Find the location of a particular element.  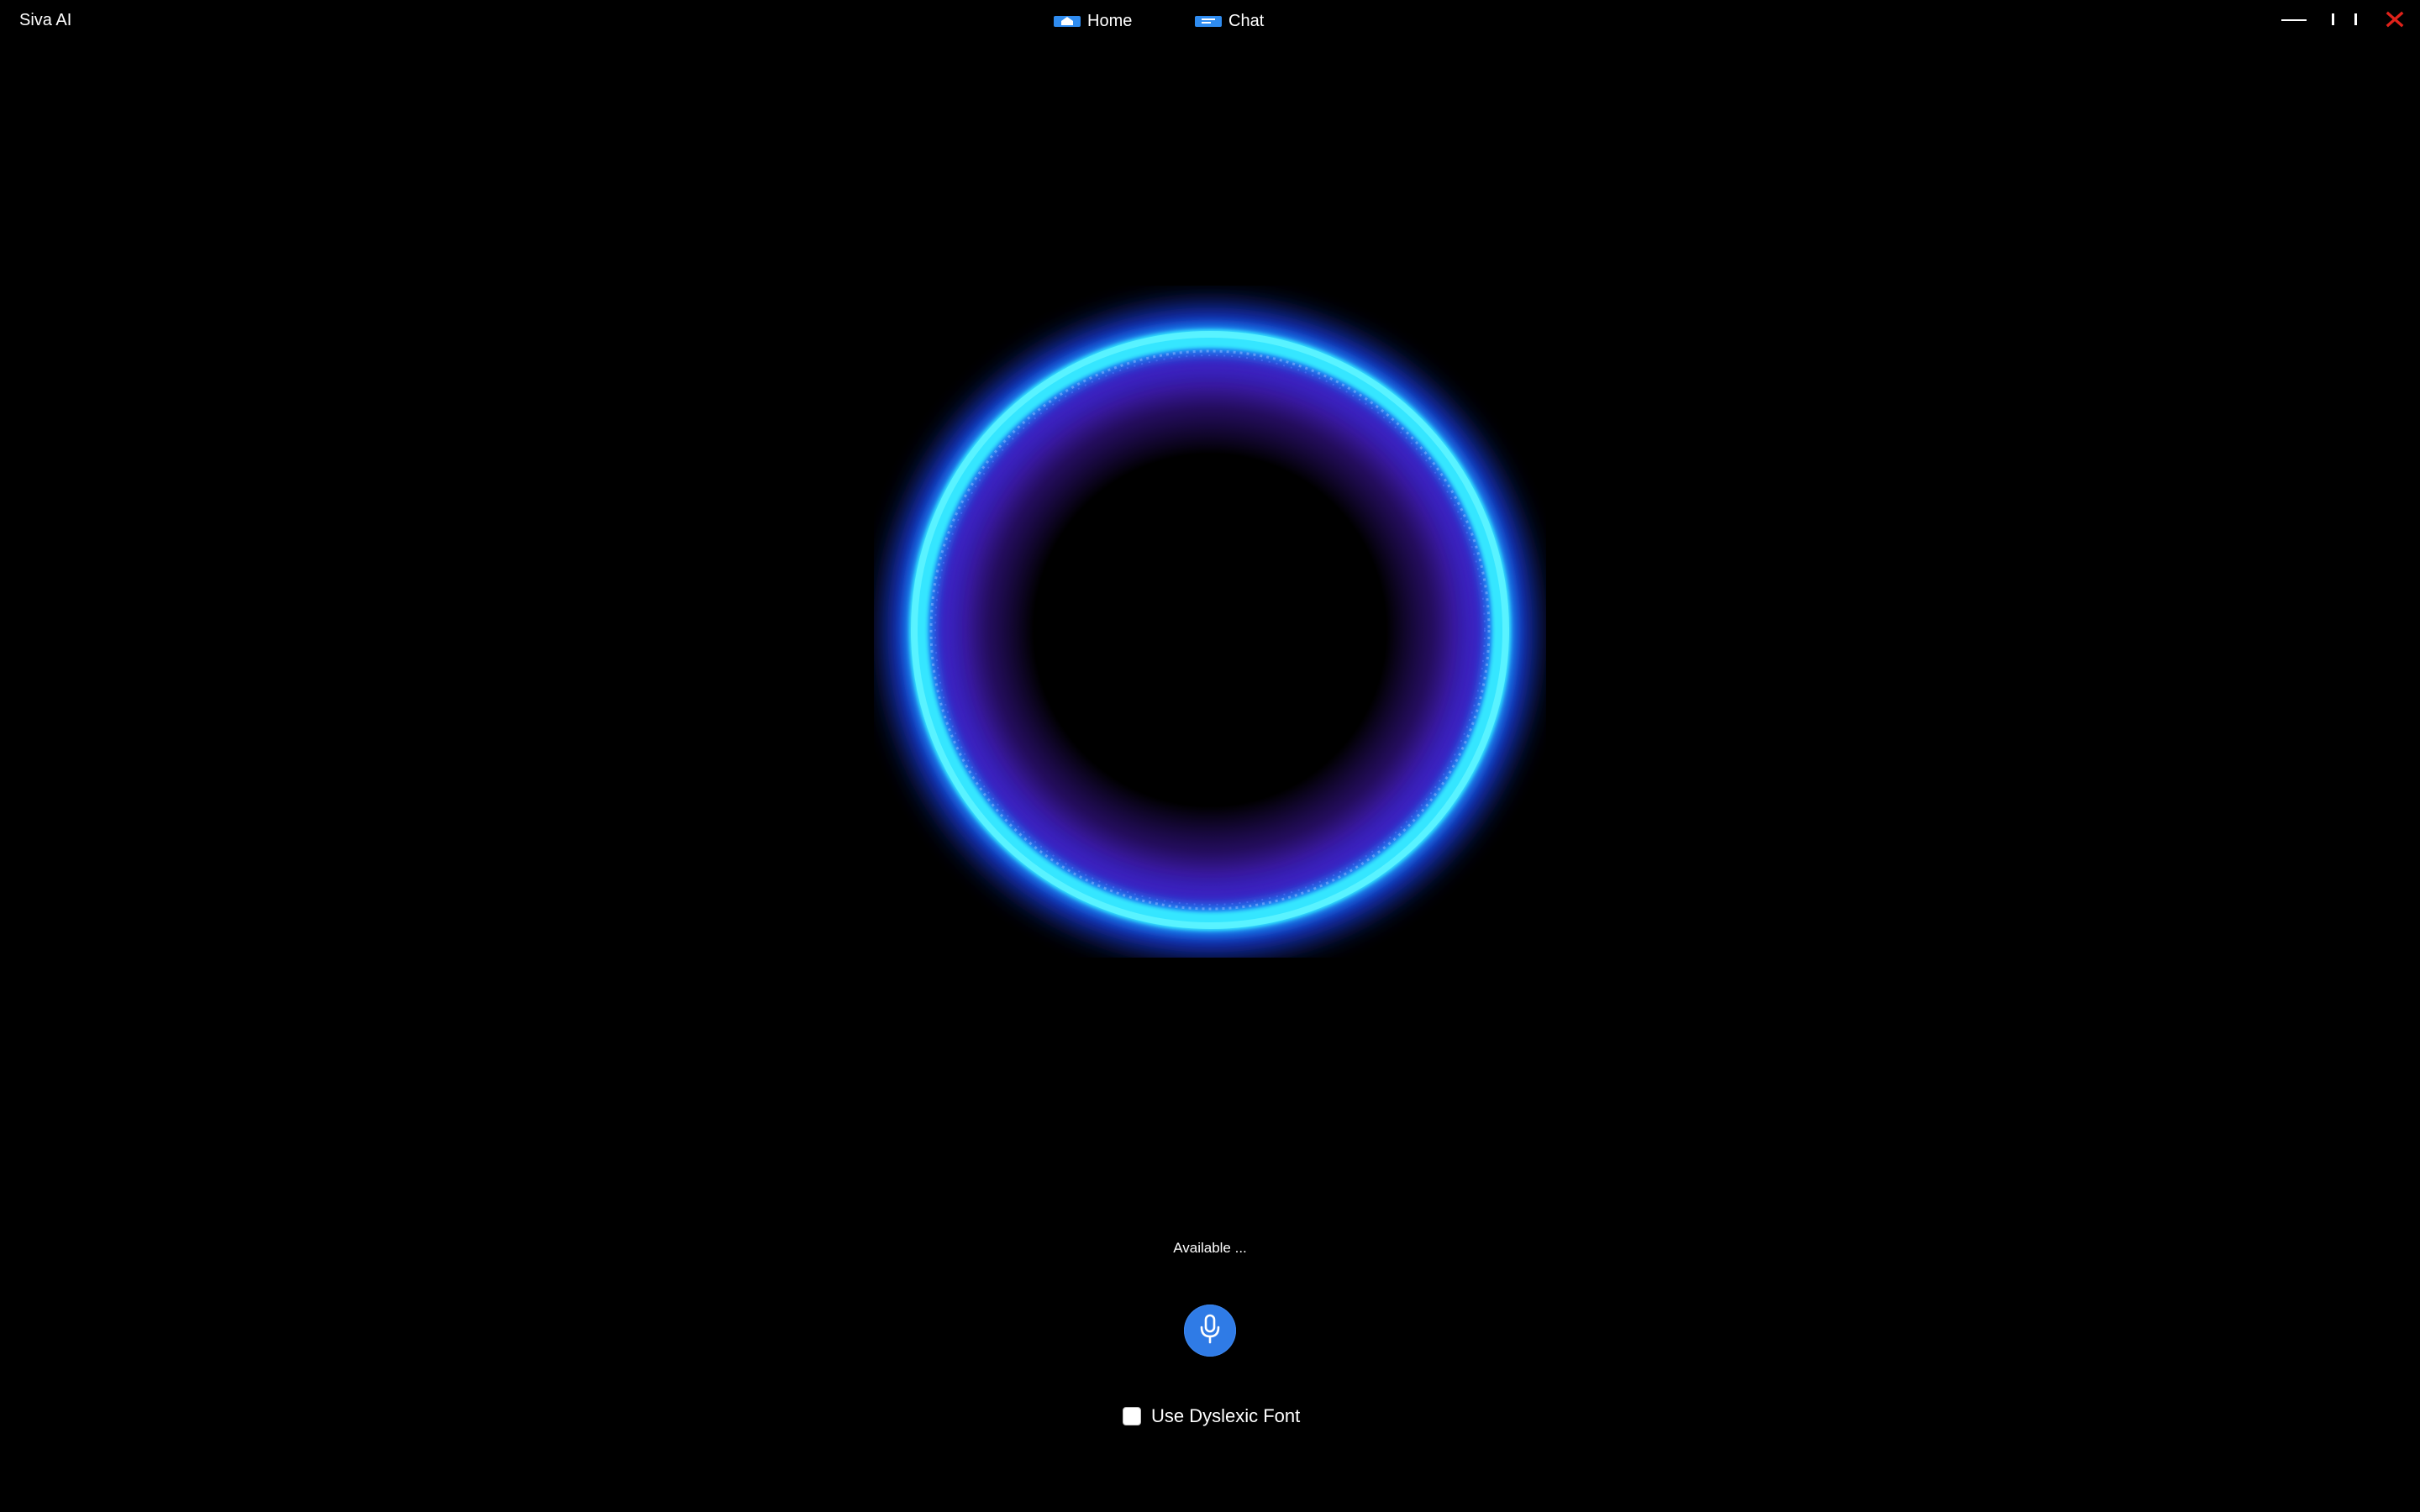

nav-home-label: Home is located at coordinates (1110, 21).